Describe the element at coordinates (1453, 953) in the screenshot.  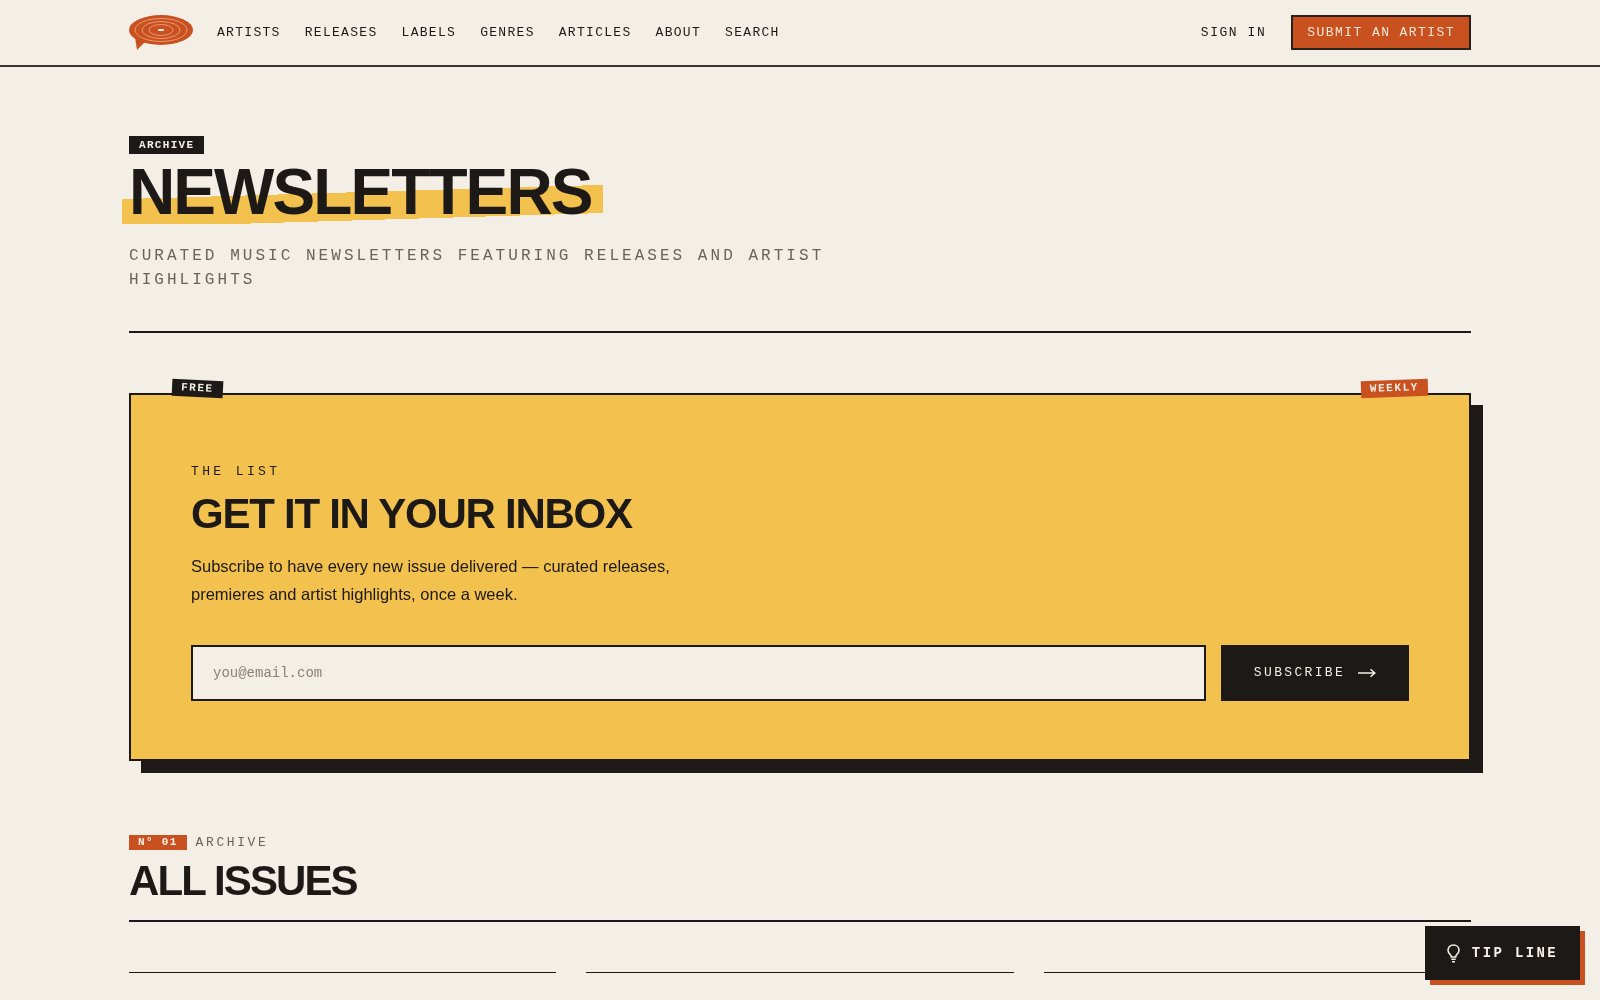
I see `lightbulb-icon` at that location.